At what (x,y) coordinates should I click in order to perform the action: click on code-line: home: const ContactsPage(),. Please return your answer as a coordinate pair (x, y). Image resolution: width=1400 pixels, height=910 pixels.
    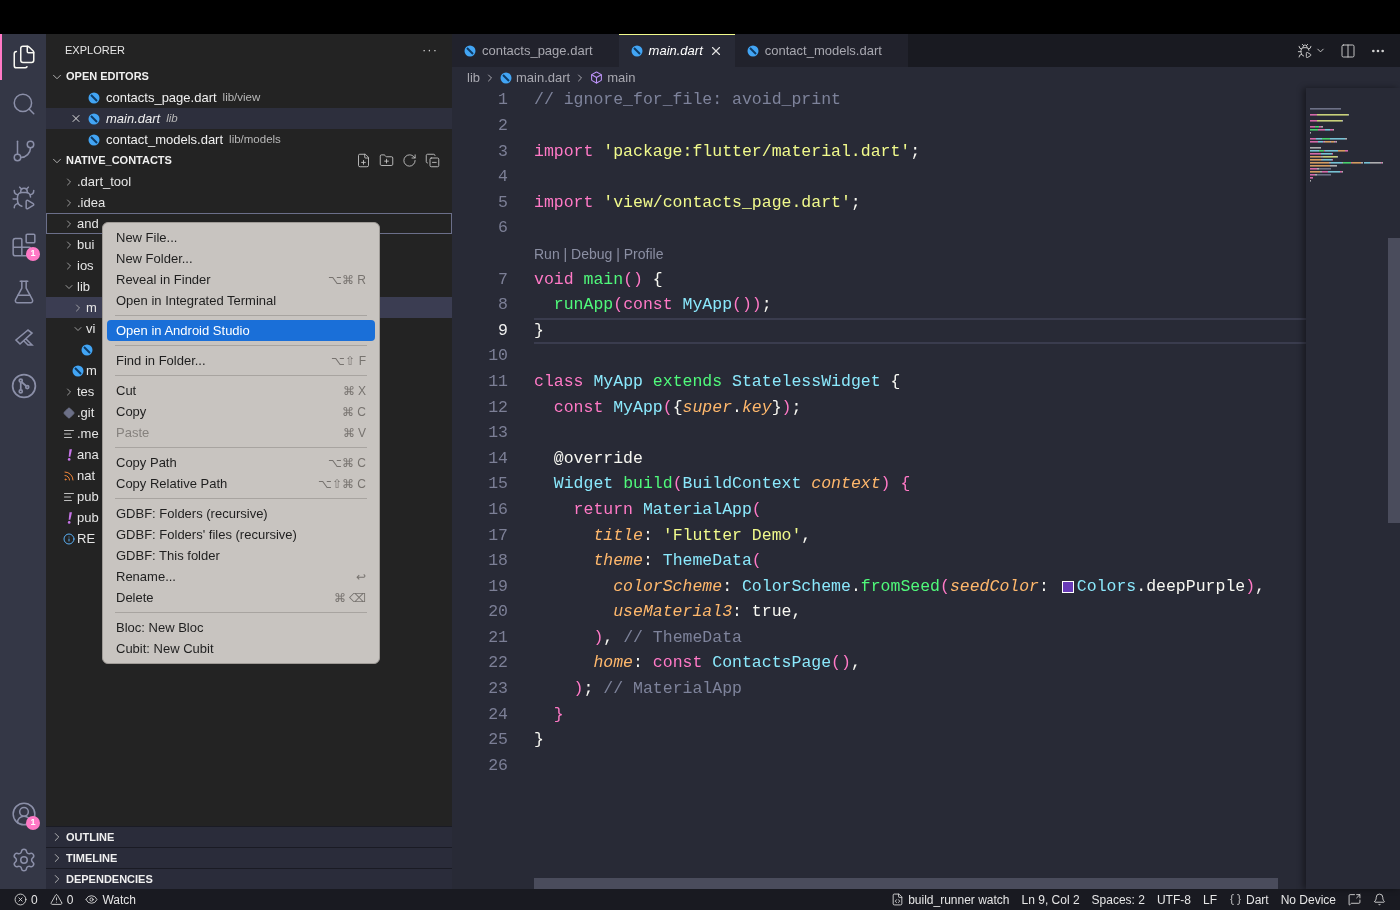
    Looking at the image, I should click on (726, 663).